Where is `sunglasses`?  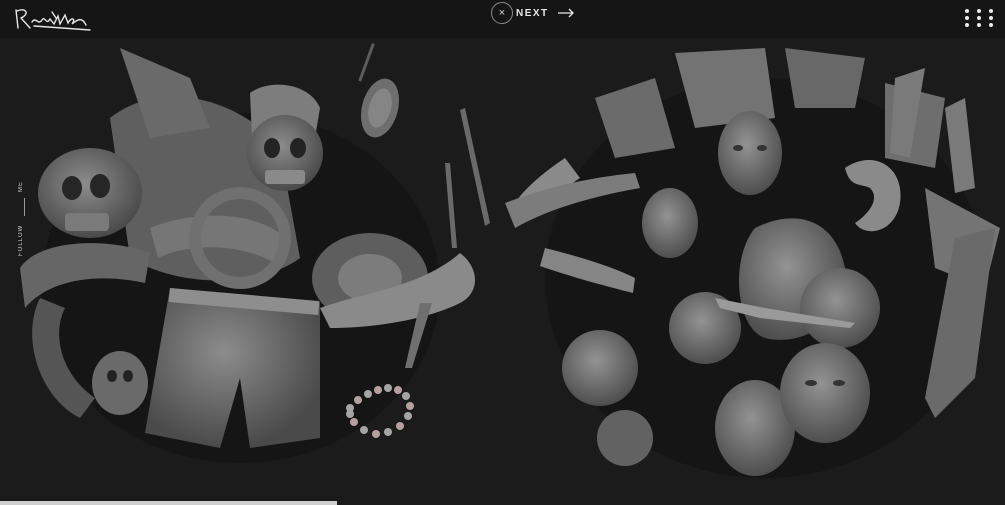
sunglasses is located at coordinates (379, 90).